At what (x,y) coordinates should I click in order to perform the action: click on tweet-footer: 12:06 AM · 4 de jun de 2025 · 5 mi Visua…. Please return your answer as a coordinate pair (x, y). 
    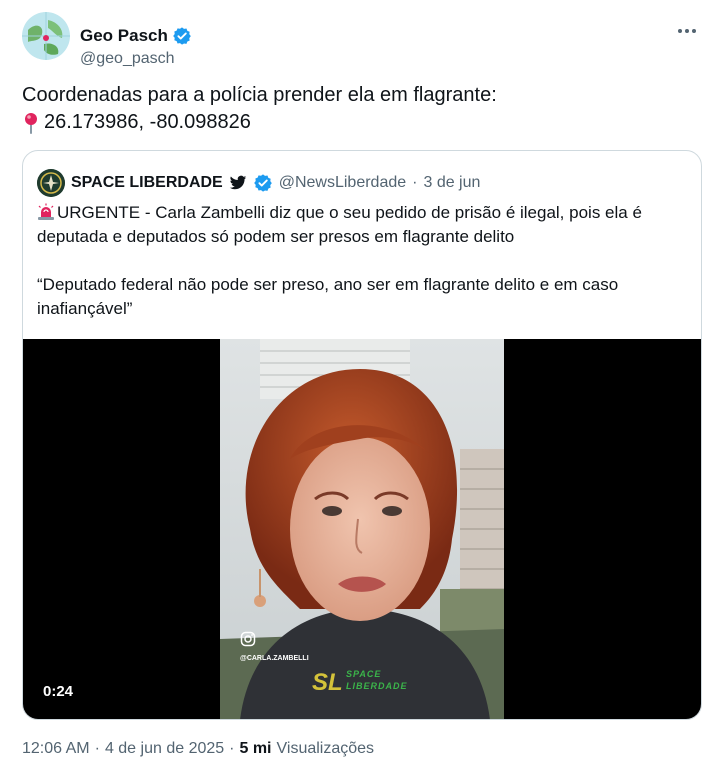
    Looking at the image, I should click on (198, 749).